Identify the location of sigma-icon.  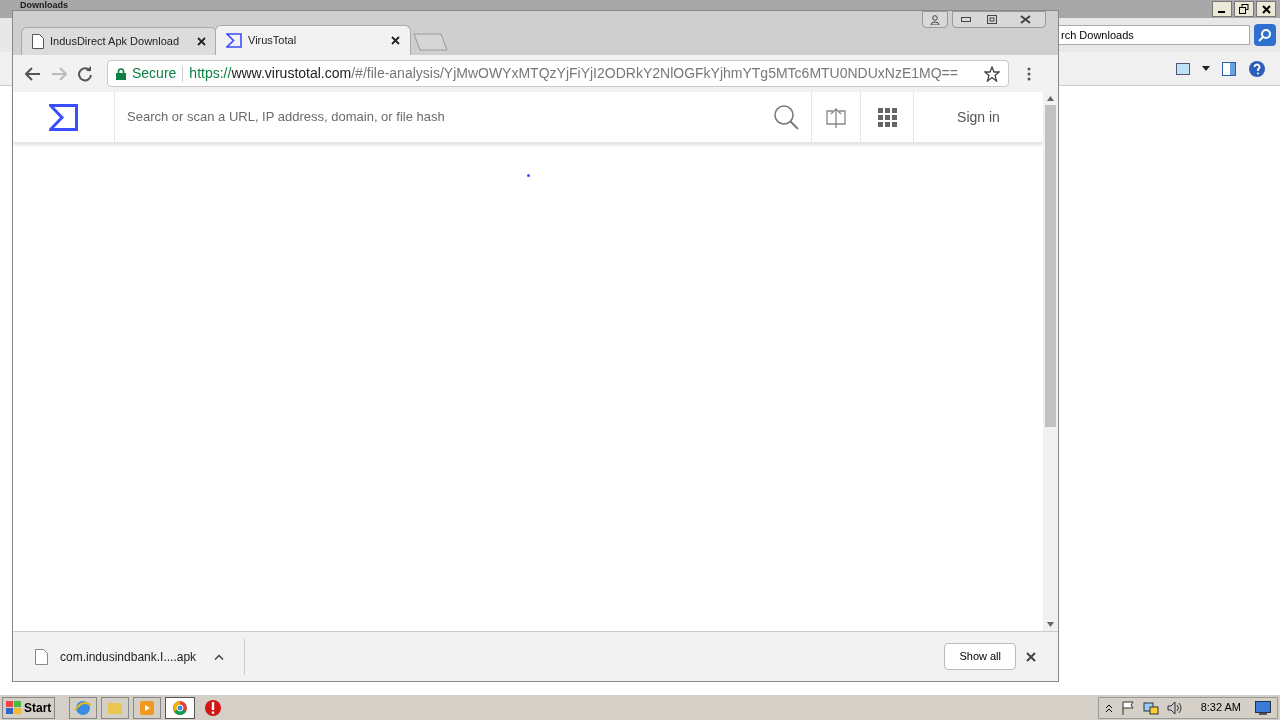
(234, 40).